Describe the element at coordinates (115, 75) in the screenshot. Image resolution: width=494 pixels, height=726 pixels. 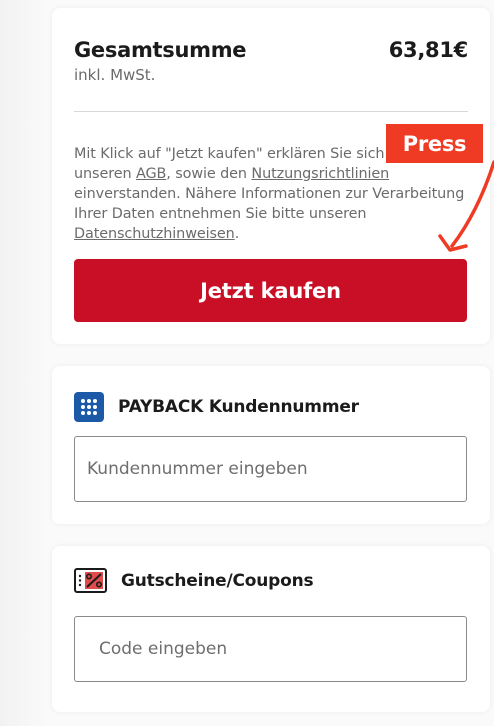
I see `vat-note: inkl. MwSt.` at that location.